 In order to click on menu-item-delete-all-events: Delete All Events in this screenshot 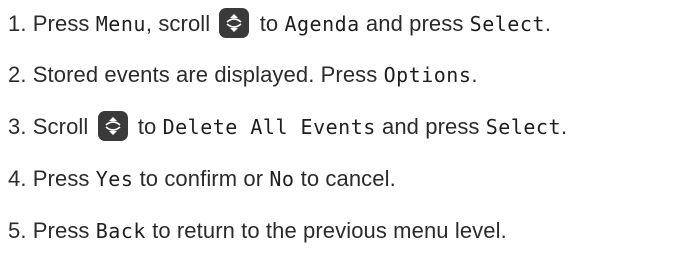, I will do `click(269, 127)`.